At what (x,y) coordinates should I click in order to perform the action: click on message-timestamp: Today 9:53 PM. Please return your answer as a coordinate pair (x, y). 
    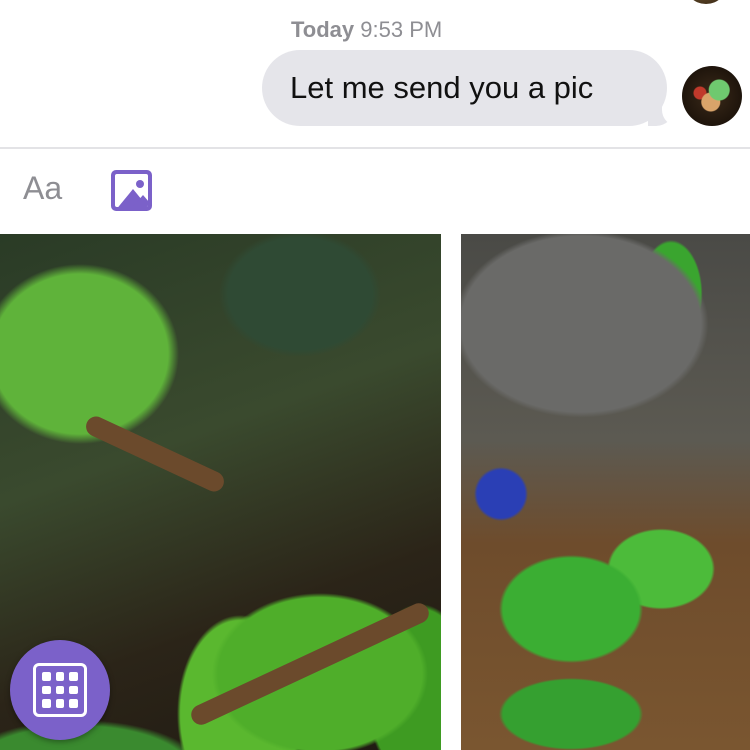
    Looking at the image, I should click on (375, 30).